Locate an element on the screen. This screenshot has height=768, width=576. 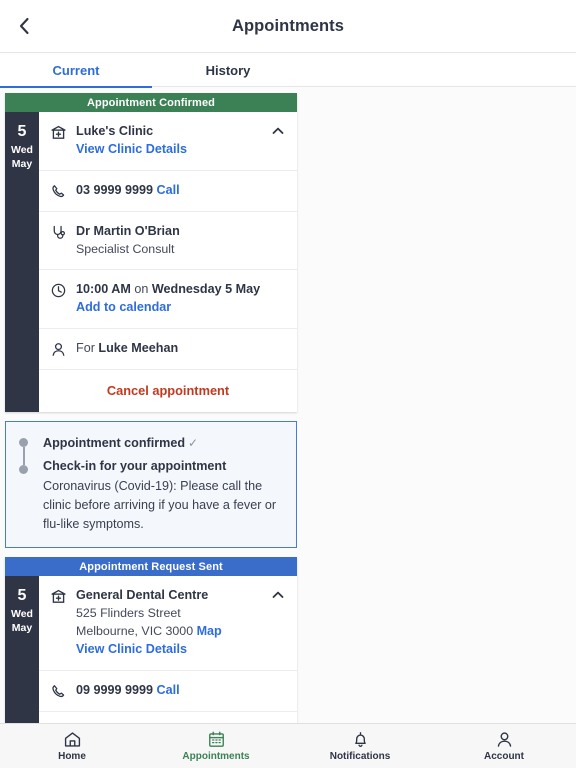
info-step-confirmed: Appointment confirmed ✓ is located at coordinates (163, 443).